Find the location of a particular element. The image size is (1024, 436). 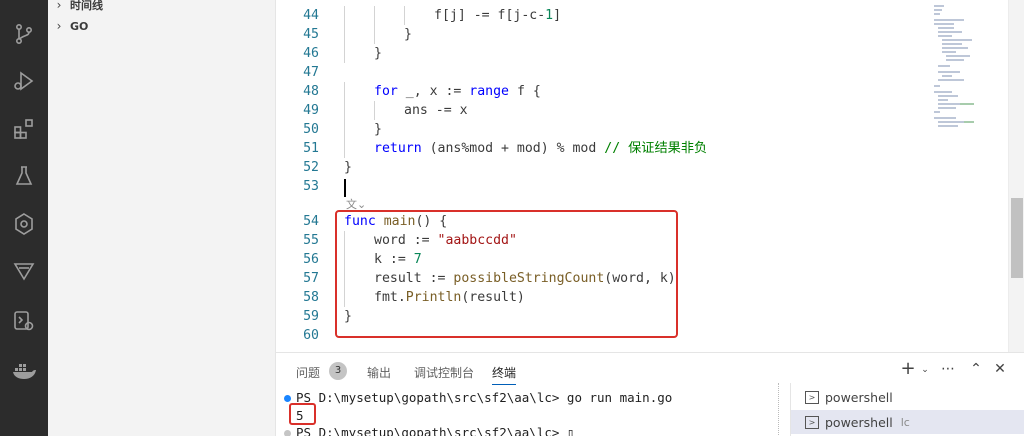

activity-bar is located at coordinates (24, 218).